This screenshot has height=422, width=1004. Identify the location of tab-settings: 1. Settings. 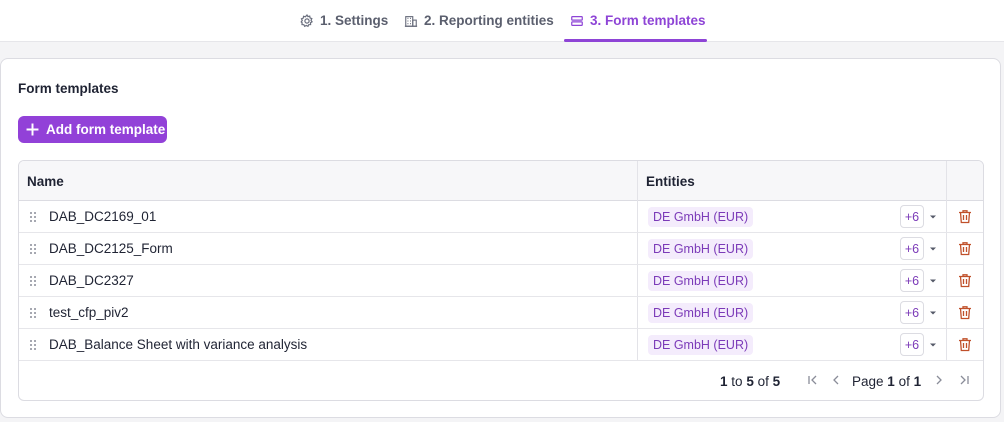
(344, 20).